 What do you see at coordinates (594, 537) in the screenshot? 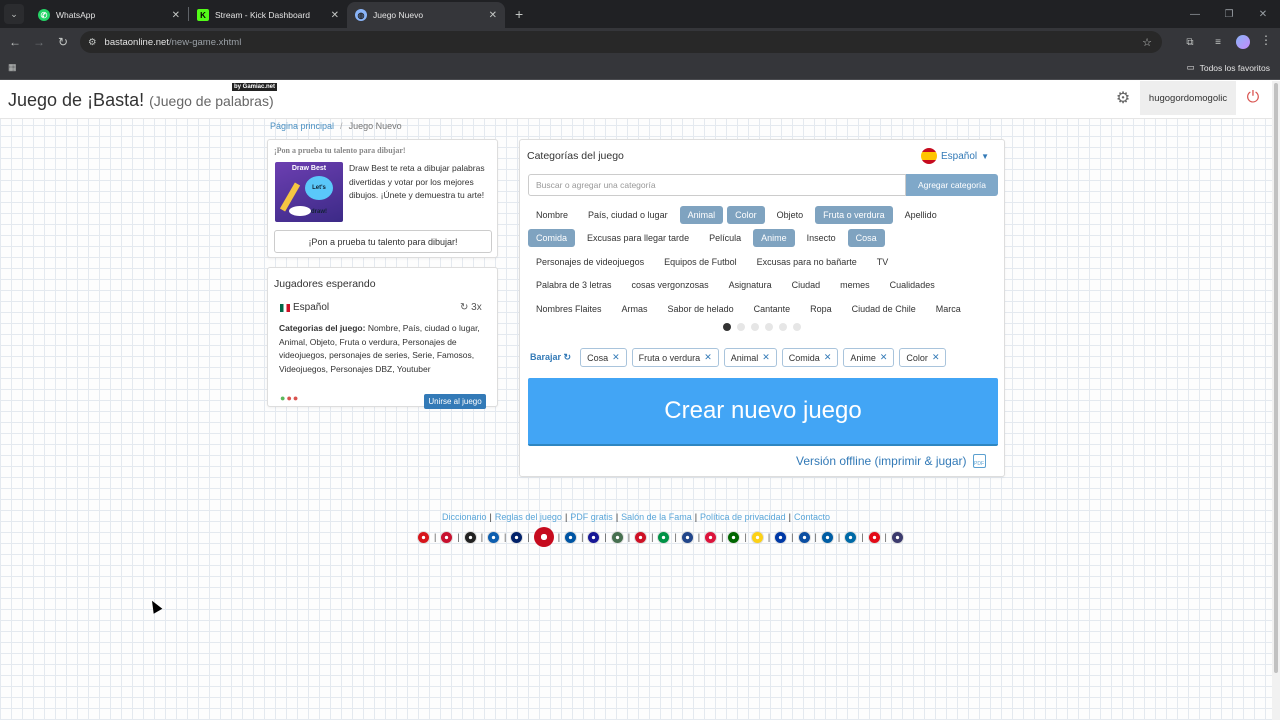
I see `croatian-flag-icon` at bounding box center [594, 537].